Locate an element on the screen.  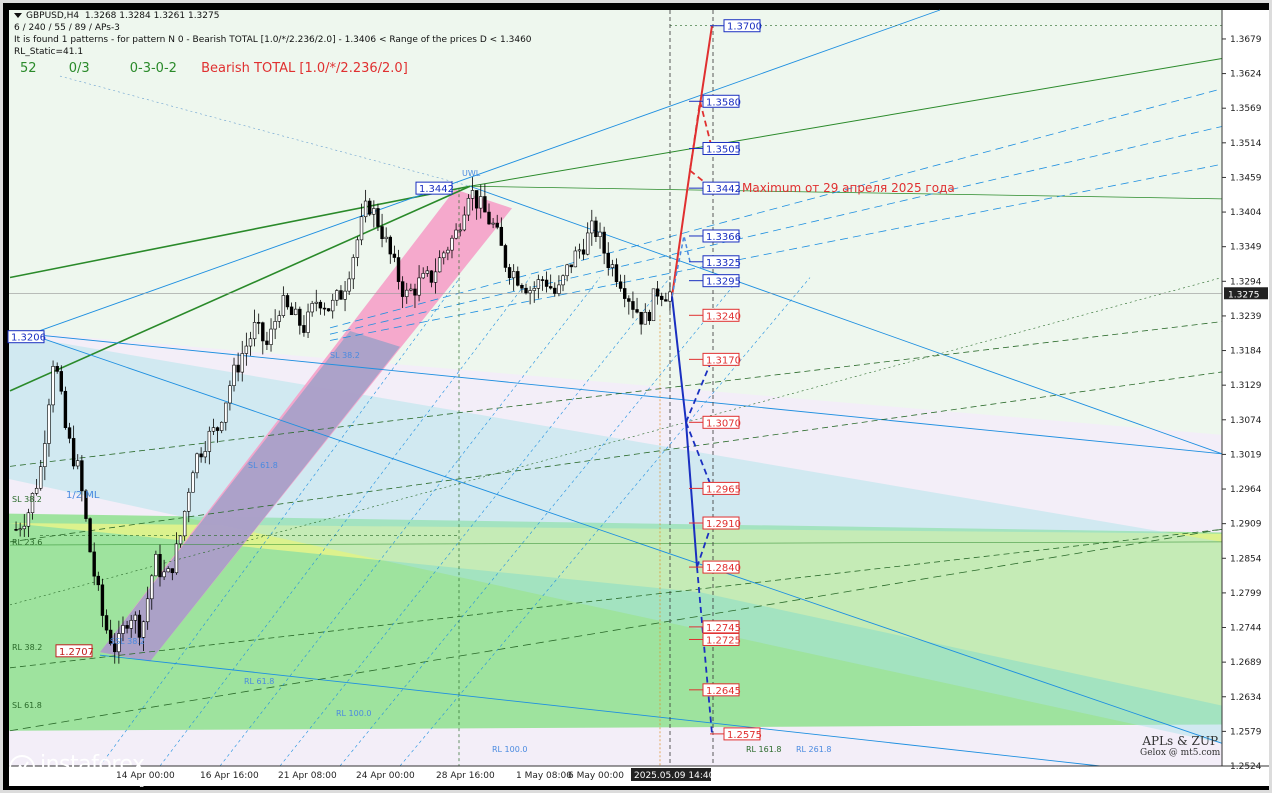
time-tick-label: 6 May 00:00 is located at coordinates (596, 776).